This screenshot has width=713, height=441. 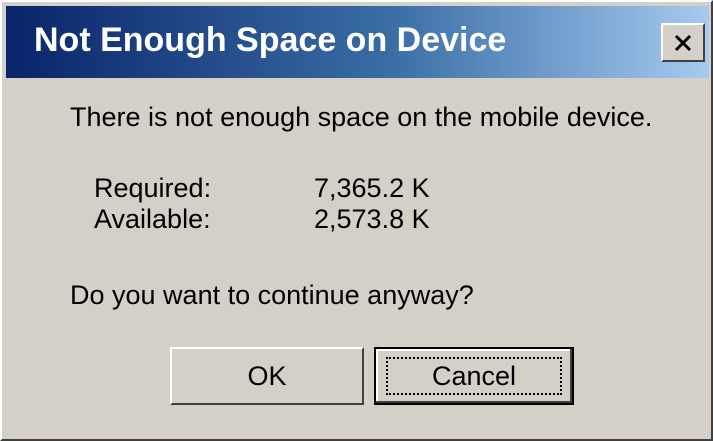 What do you see at coordinates (267, 376) in the screenshot?
I see `ok-button: OK` at bounding box center [267, 376].